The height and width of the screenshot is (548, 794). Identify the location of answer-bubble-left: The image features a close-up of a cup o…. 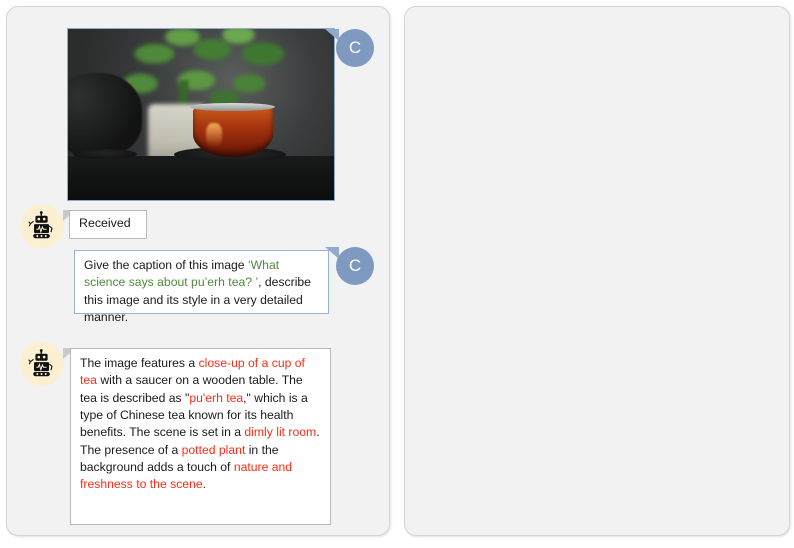
(200, 436).